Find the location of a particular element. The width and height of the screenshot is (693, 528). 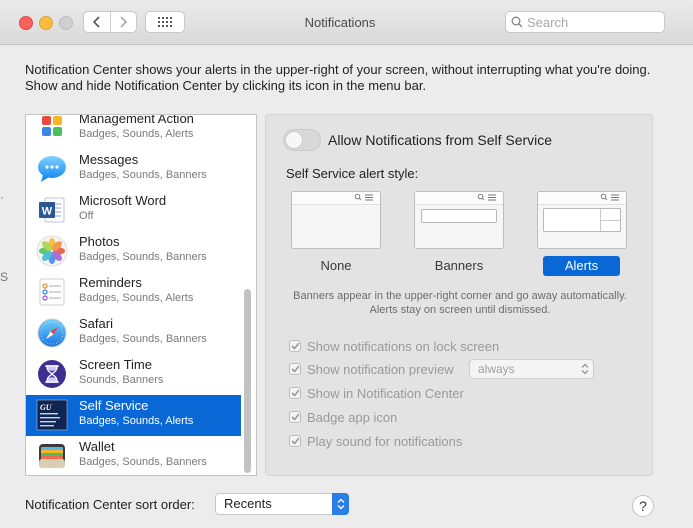

navigation-buttons is located at coordinates (110, 22).